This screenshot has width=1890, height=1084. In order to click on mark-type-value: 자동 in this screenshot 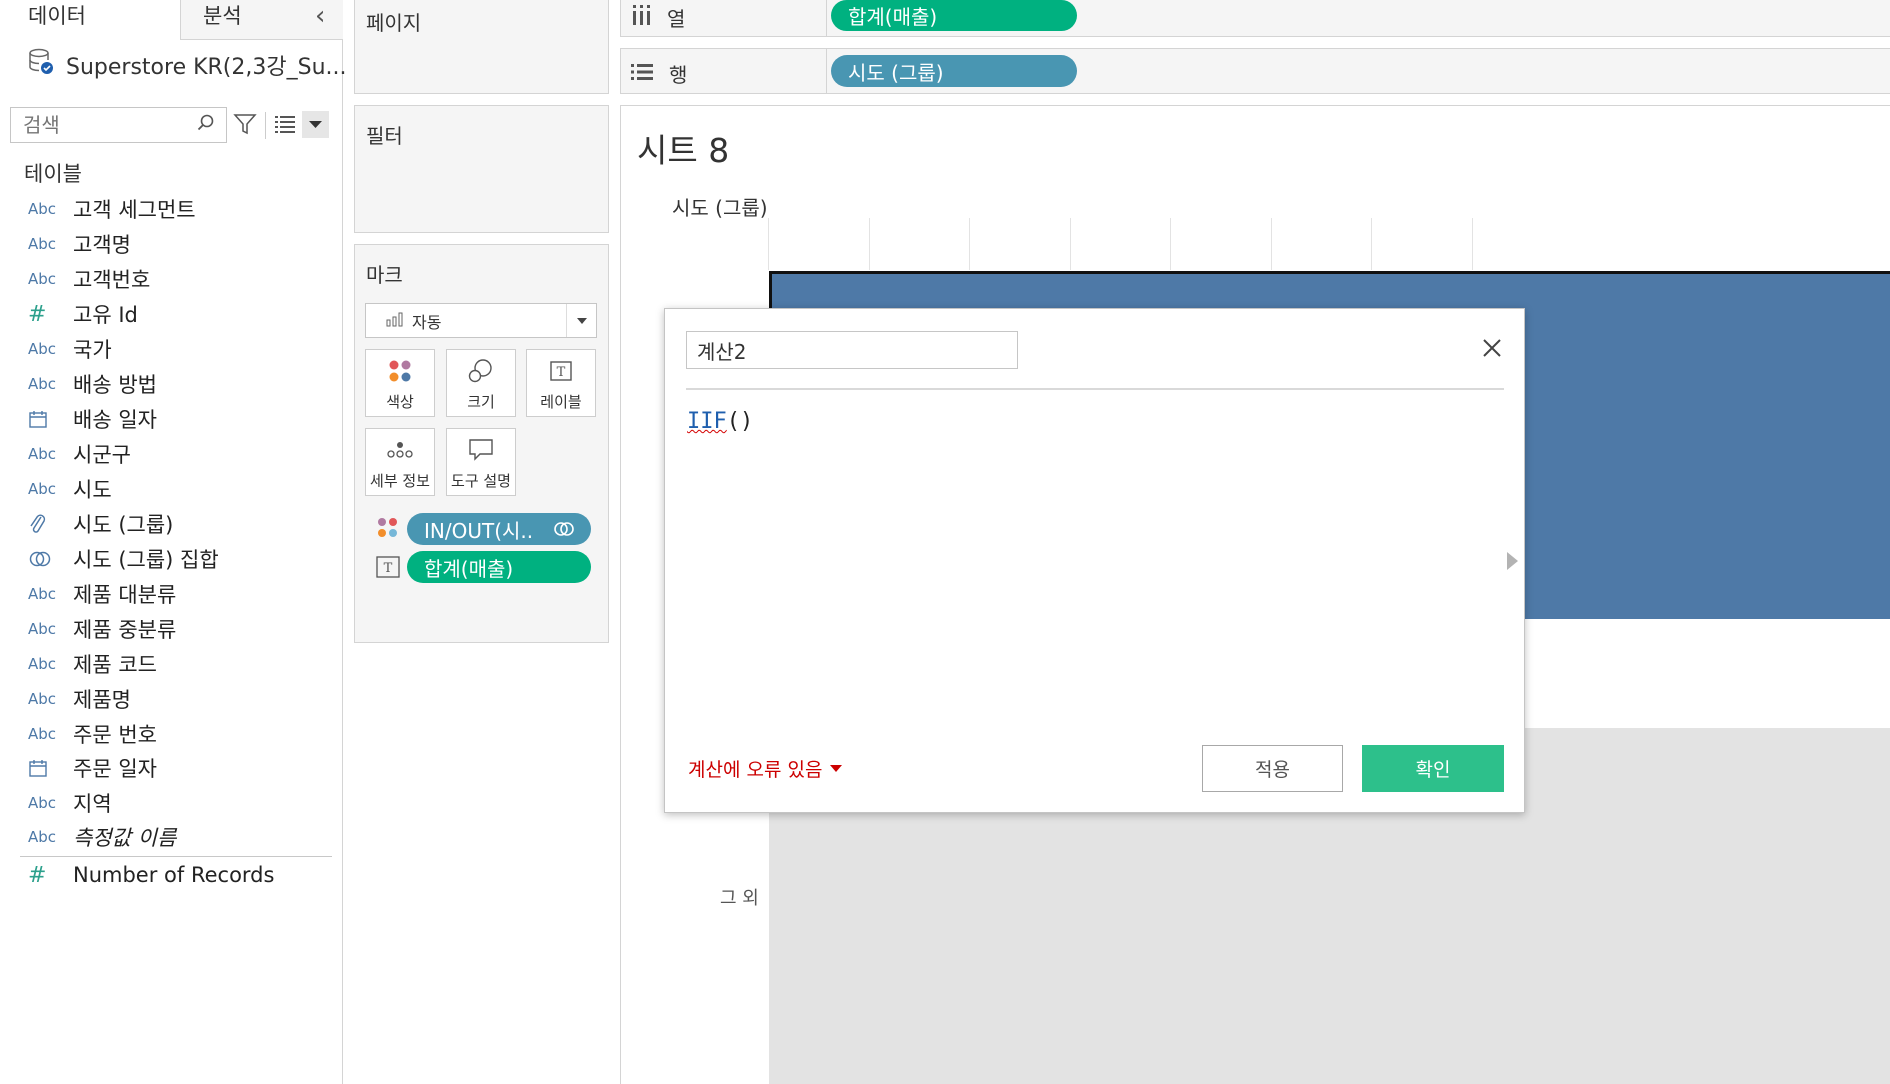, I will do `click(427, 322)`.